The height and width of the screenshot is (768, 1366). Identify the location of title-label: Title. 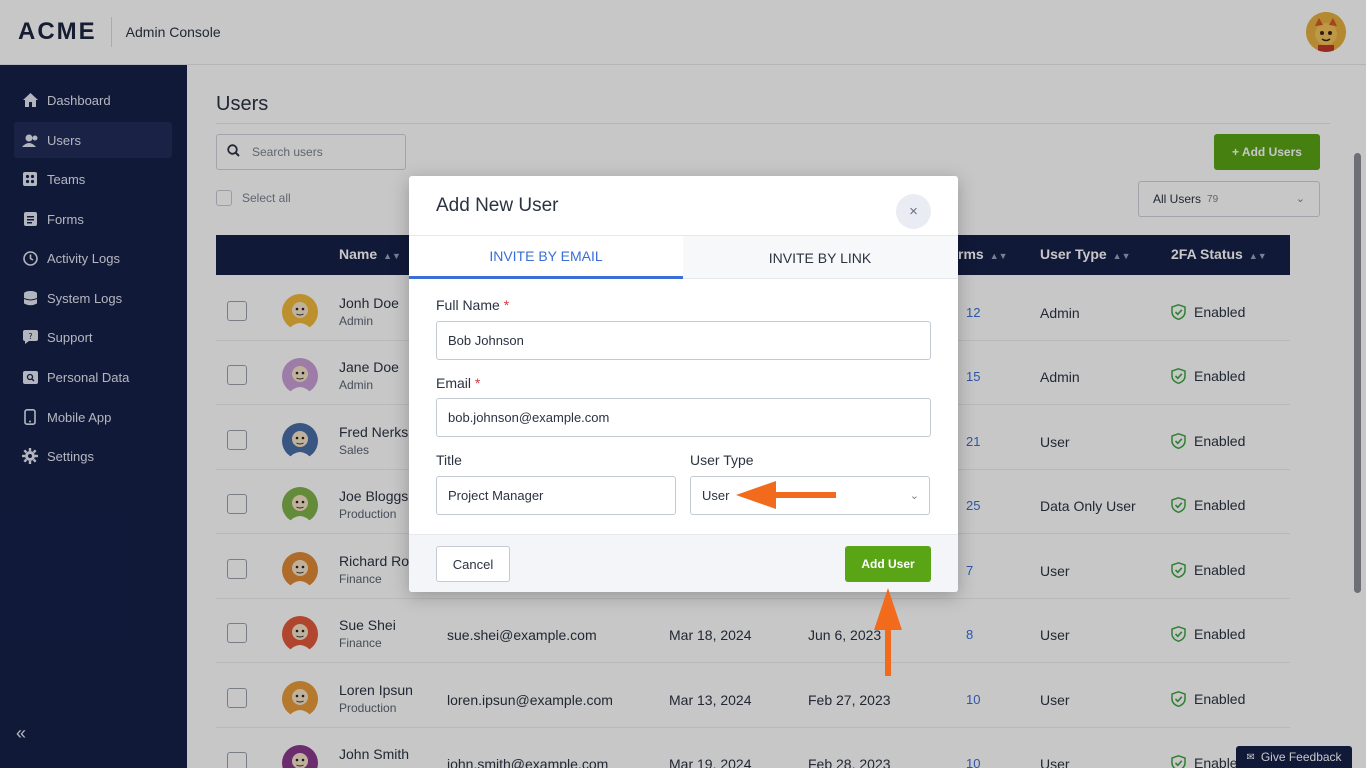
(449, 460).